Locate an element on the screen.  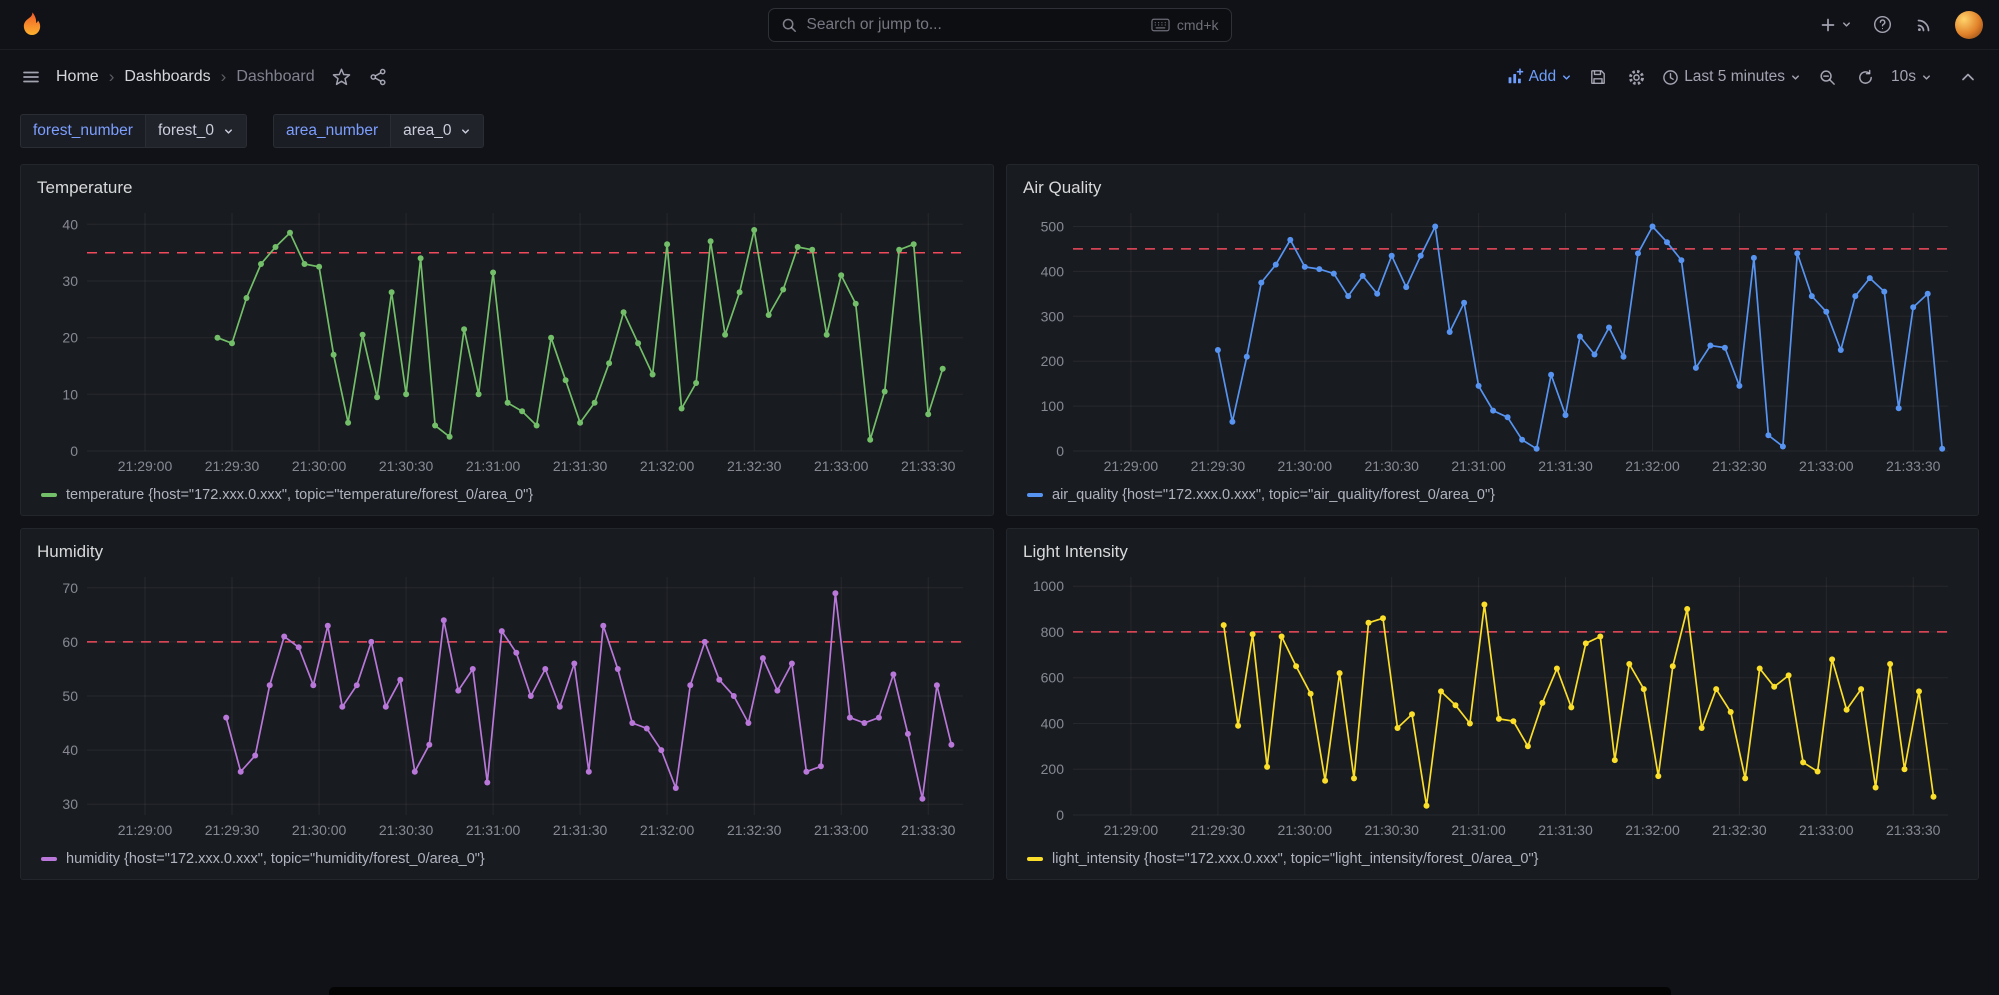
dashboard-settings-button is located at coordinates (1636, 77).